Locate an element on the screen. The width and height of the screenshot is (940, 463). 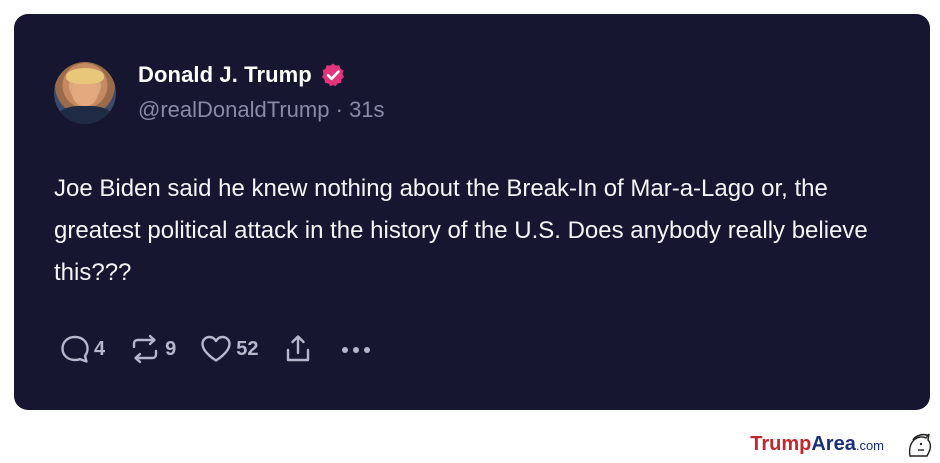
speech-bubble-icon is located at coordinates (75, 349).